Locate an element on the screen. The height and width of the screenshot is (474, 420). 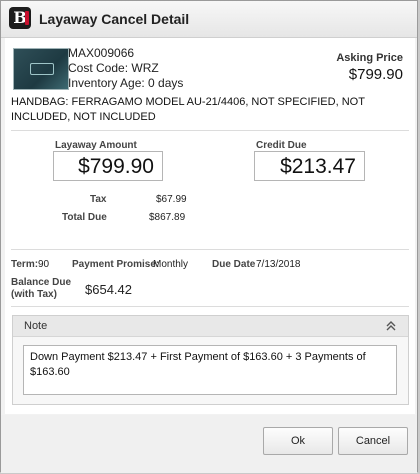
handbag-thumbnail is located at coordinates (41, 69).